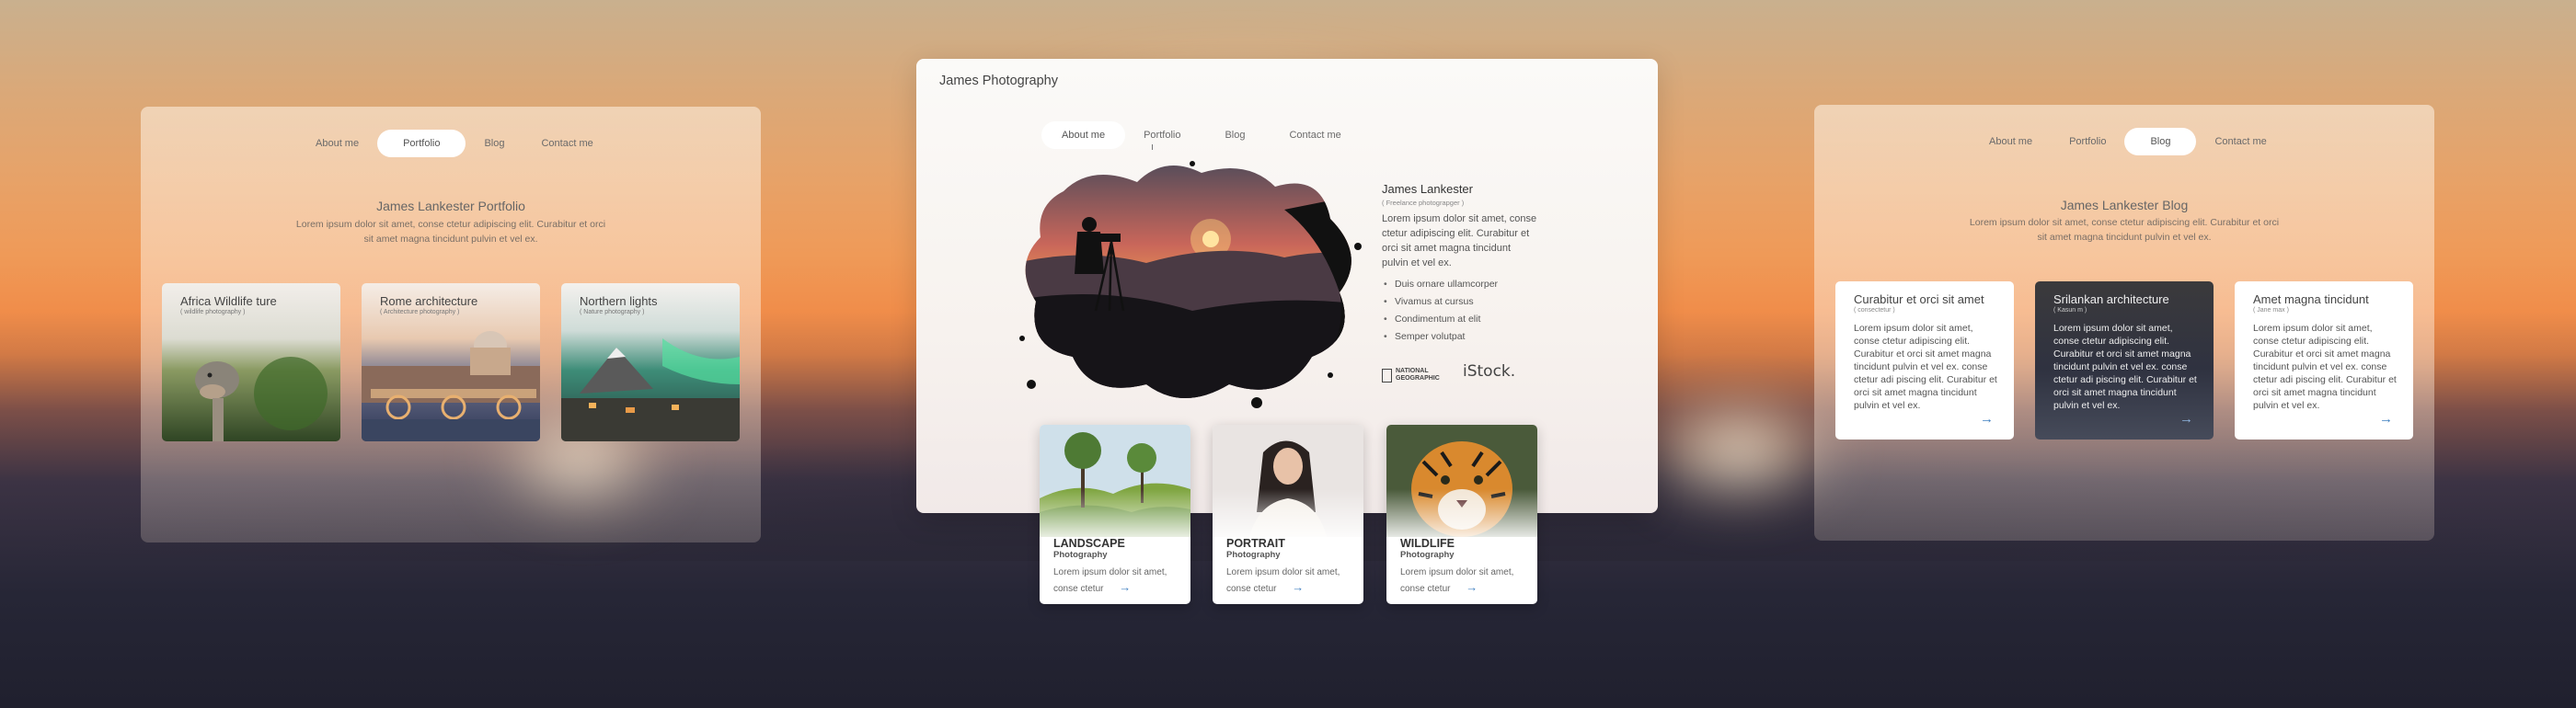 The height and width of the screenshot is (708, 2576). What do you see at coordinates (1412, 371) in the screenshot?
I see `natgeo-line: NATIONAL` at bounding box center [1412, 371].